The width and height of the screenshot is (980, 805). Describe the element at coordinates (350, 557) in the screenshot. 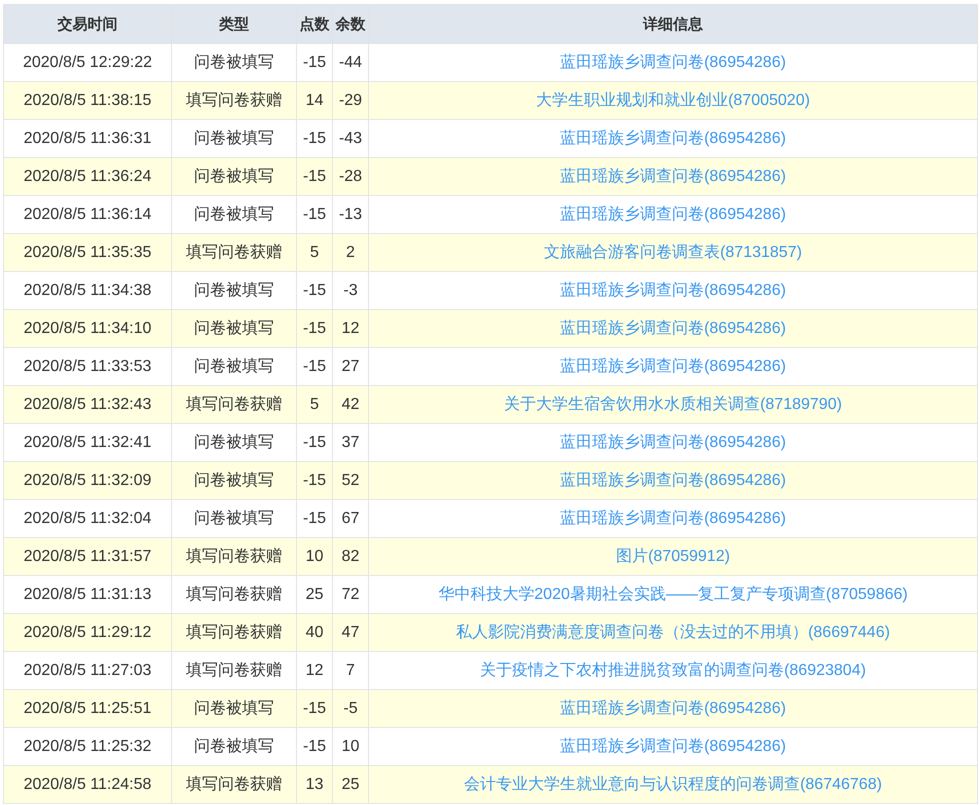

I see `table-cell: 82` at that location.